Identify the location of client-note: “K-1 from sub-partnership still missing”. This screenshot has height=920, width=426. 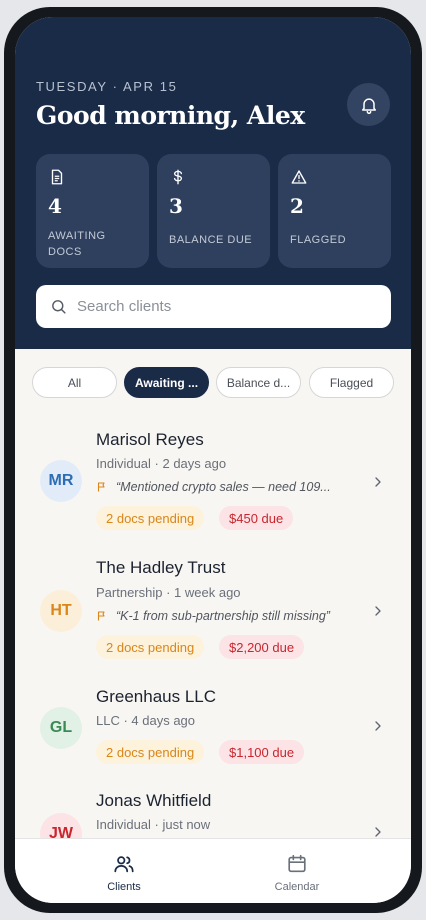
(213, 616).